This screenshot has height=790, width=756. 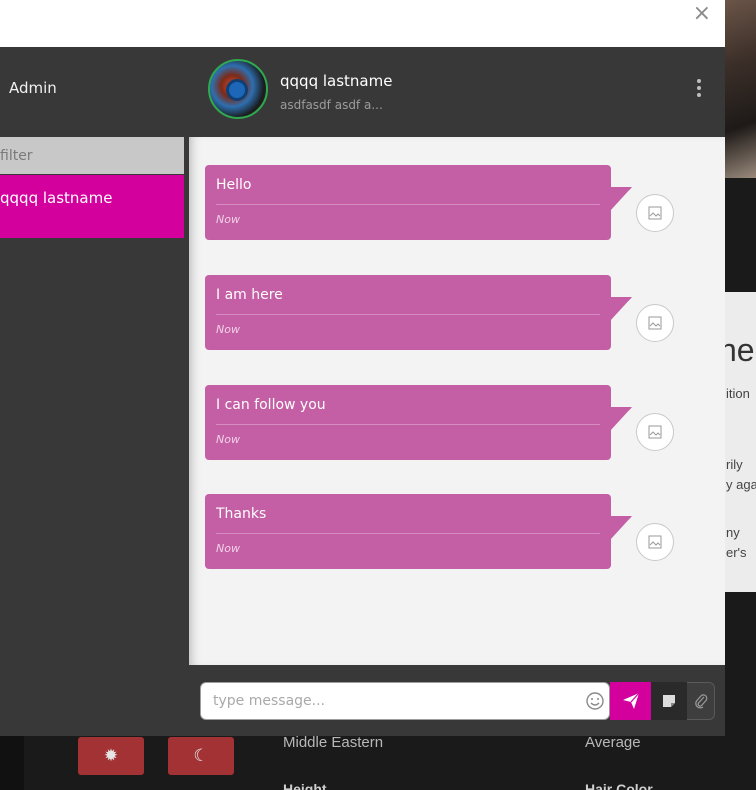 I want to click on message-bubble: Hello Now, so click(x=418, y=202).